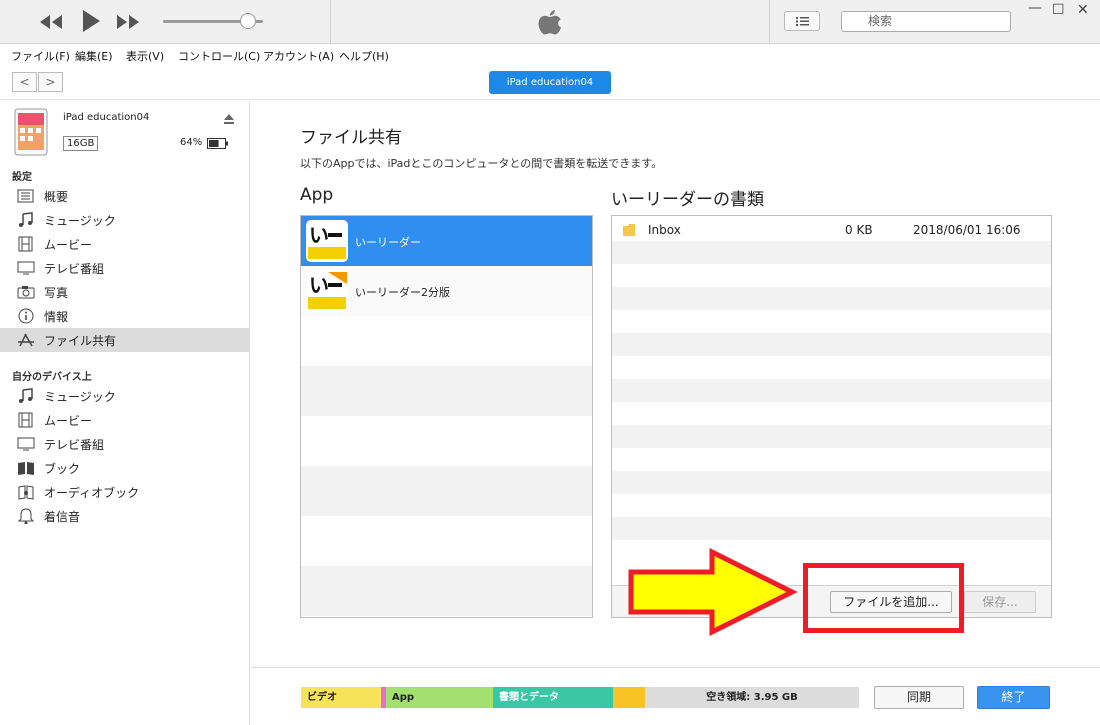  What do you see at coordinates (1013, 697) in the screenshot?
I see `done-button: 終了` at bounding box center [1013, 697].